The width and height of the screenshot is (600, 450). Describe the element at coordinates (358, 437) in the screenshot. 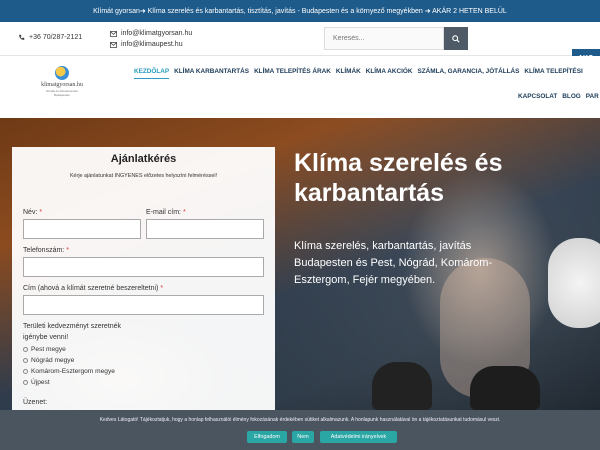

I see `privacy-policy-button: Adatvédelmi irányelvek` at that location.